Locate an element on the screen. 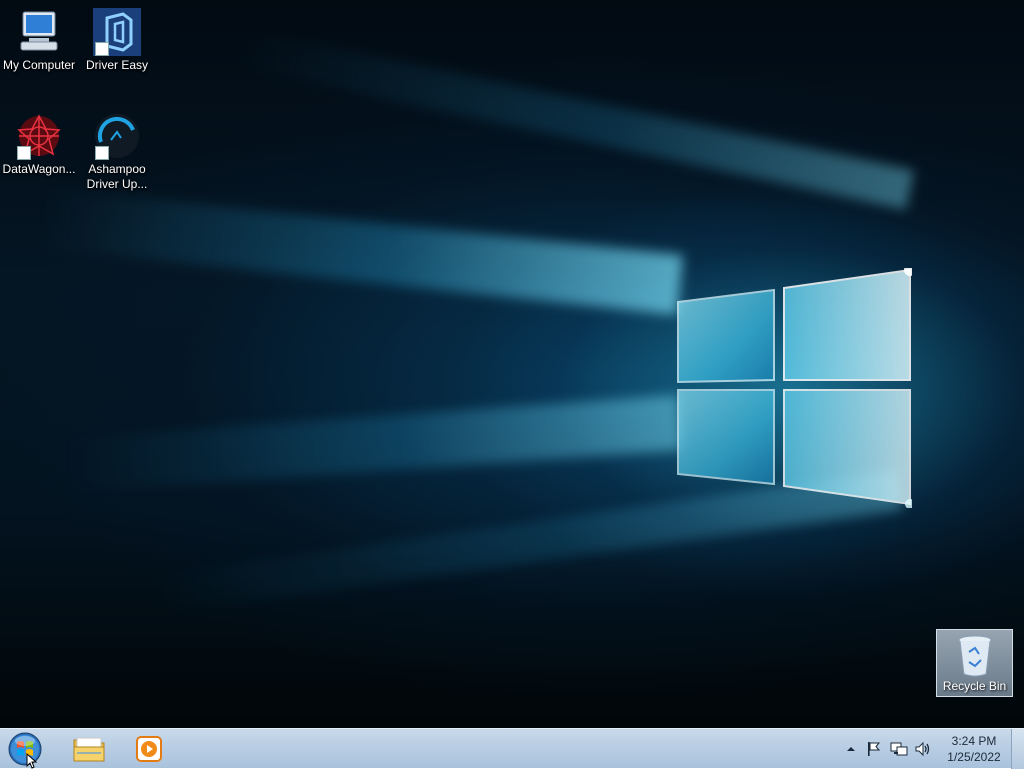 The height and width of the screenshot is (772, 1024). file-explorer-icon is located at coordinates (89, 749).